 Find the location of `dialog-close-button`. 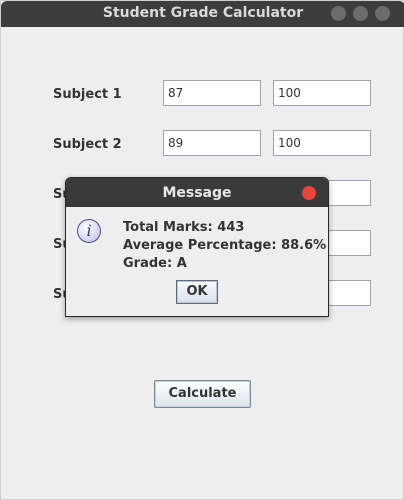

dialog-close-button is located at coordinates (309, 193).